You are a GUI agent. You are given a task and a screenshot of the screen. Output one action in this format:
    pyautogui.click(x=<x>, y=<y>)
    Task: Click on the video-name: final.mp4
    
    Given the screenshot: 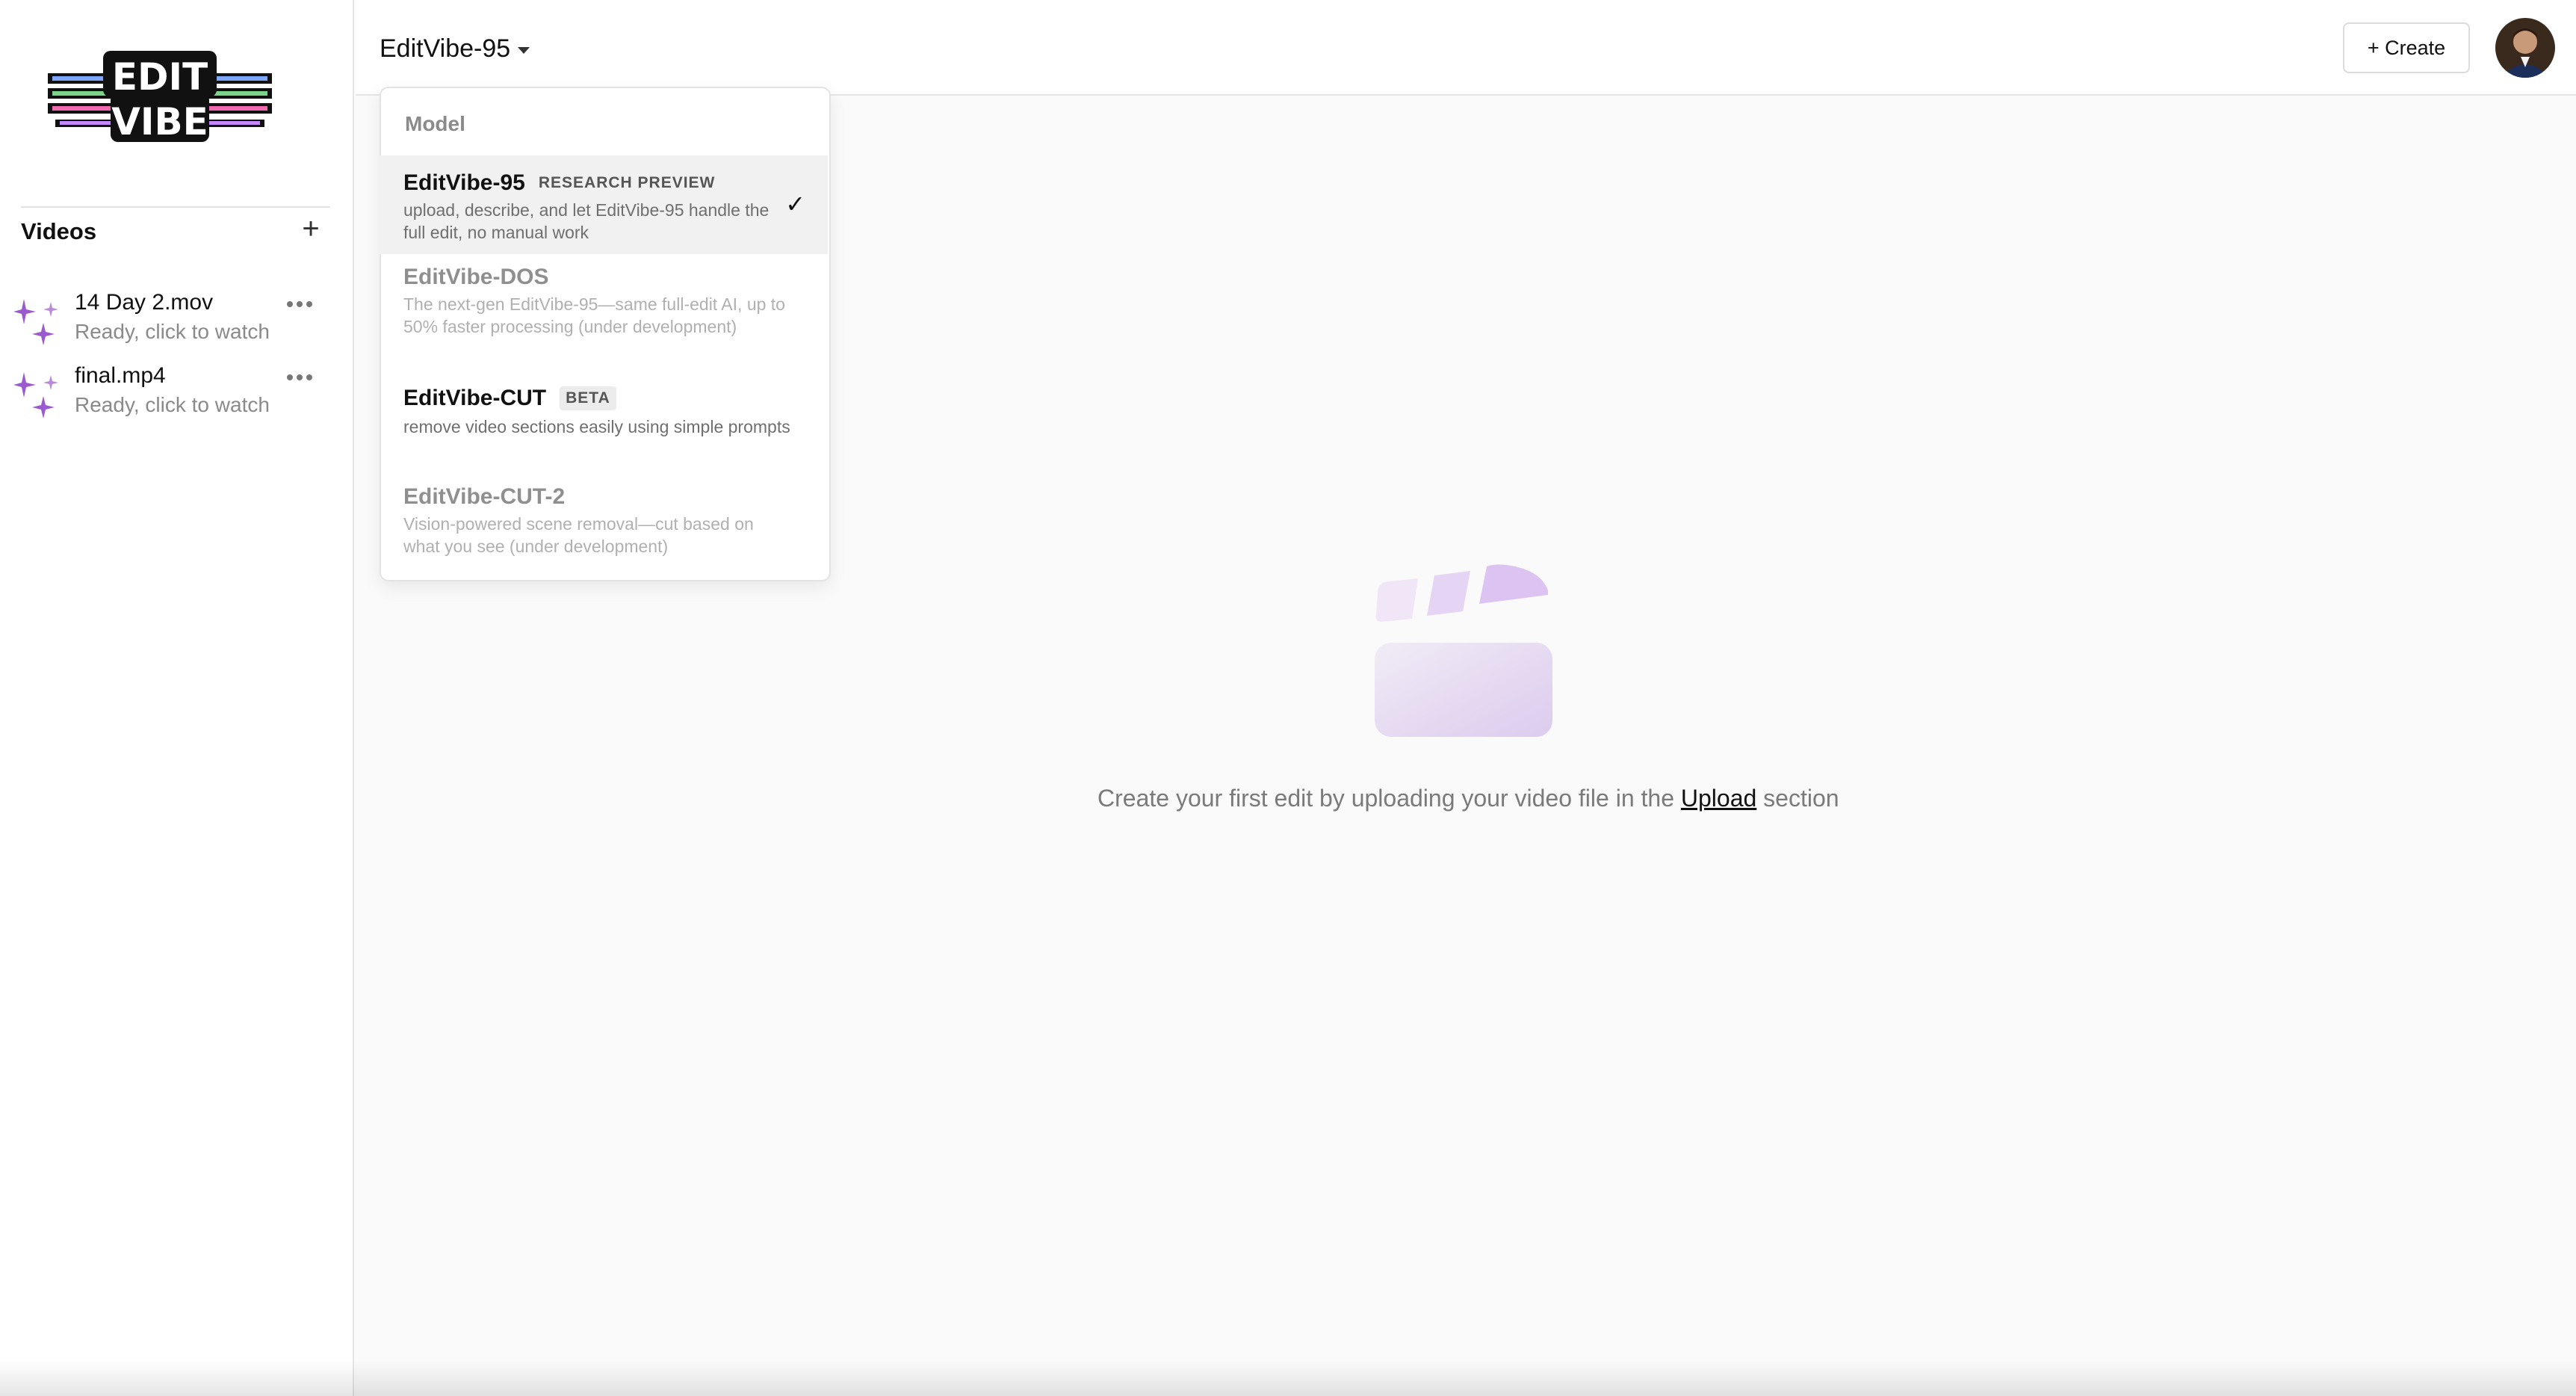 What is the action you would take?
    pyautogui.click(x=120, y=376)
    